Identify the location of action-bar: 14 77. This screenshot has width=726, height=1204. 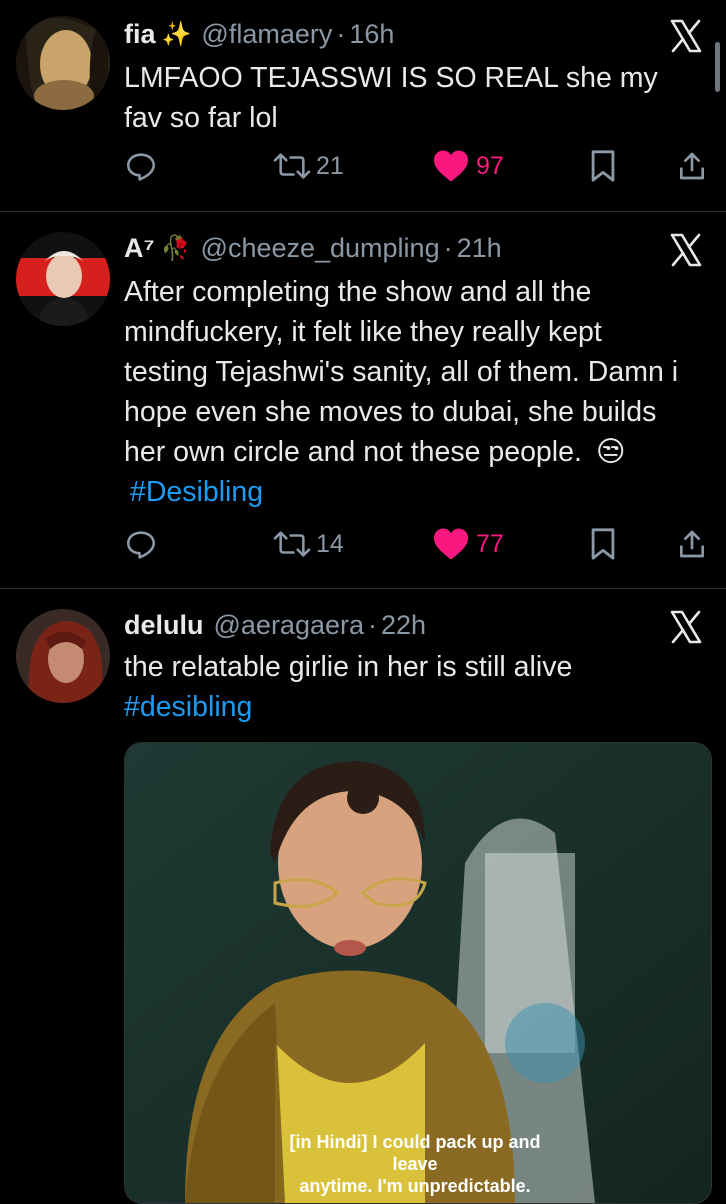
(419, 544).